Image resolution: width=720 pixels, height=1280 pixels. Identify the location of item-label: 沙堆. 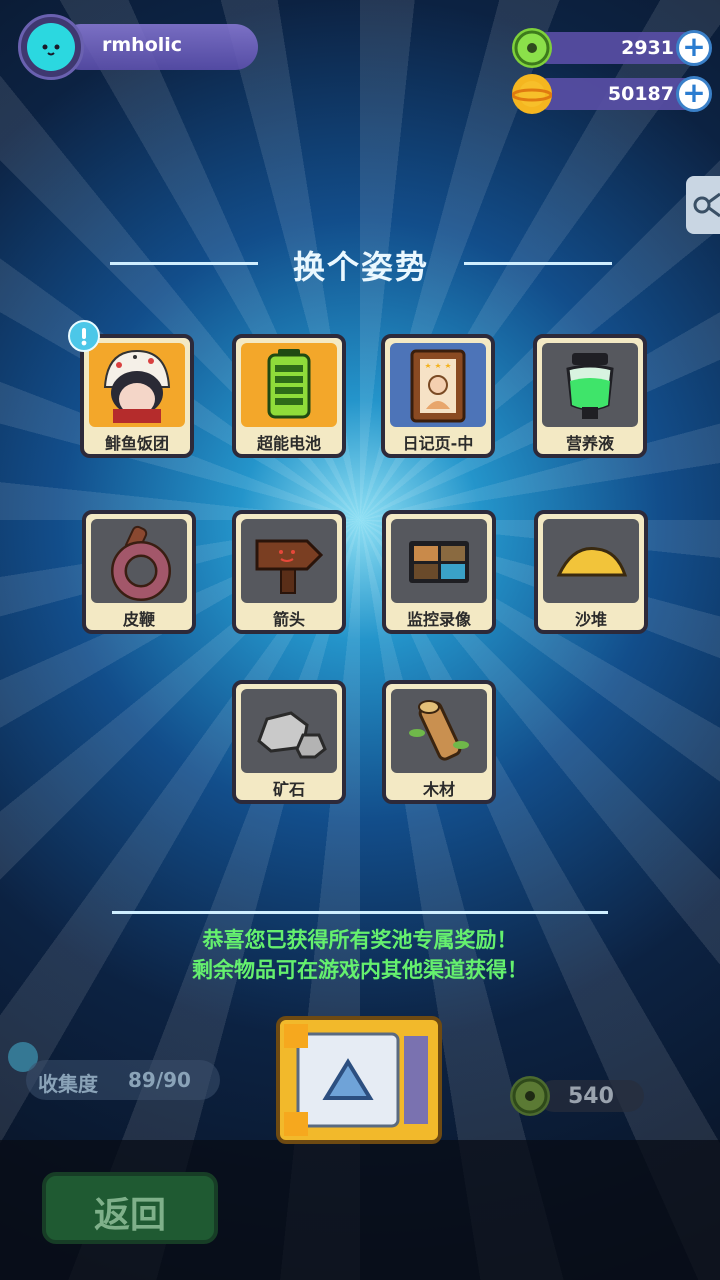
(590, 619).